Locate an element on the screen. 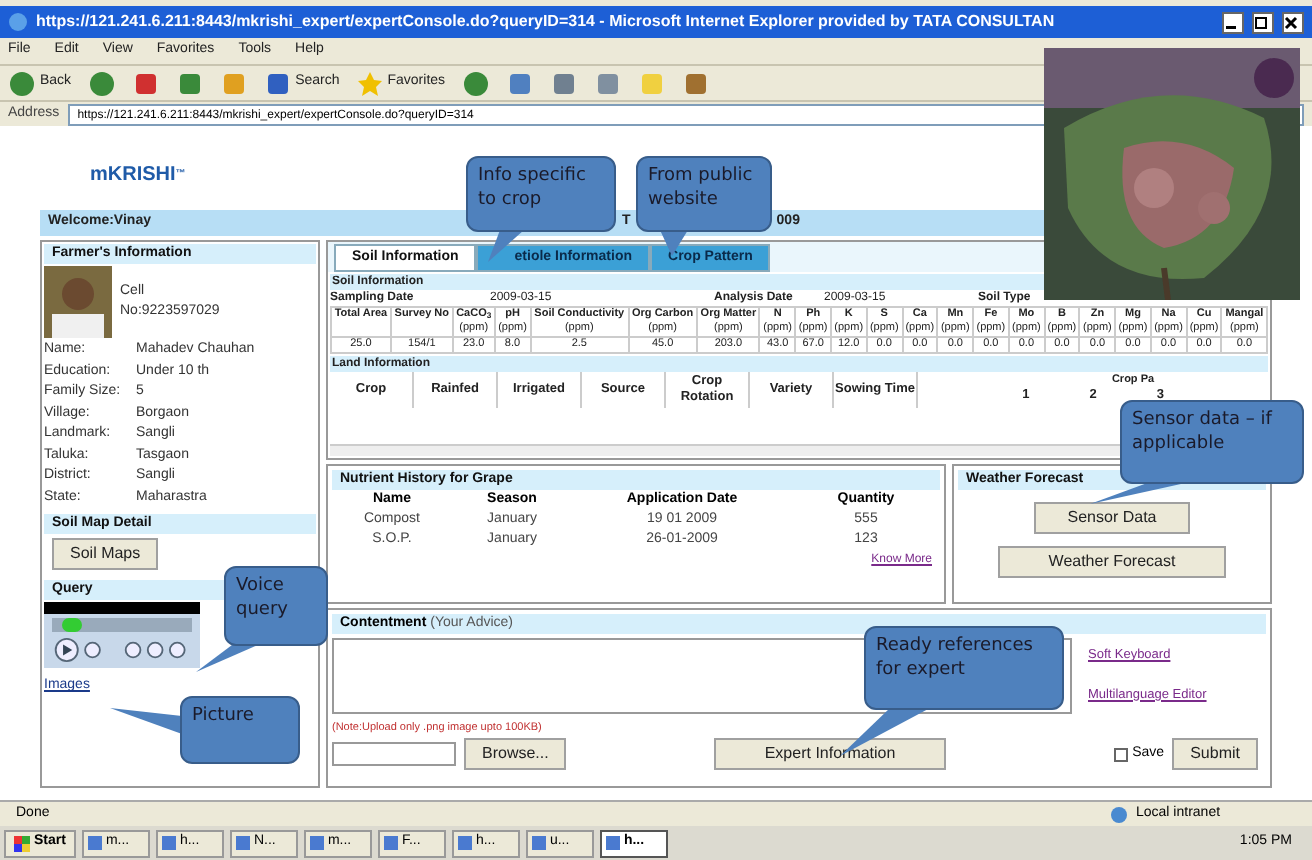  callout: Picture is located at coordinates (240, 730).